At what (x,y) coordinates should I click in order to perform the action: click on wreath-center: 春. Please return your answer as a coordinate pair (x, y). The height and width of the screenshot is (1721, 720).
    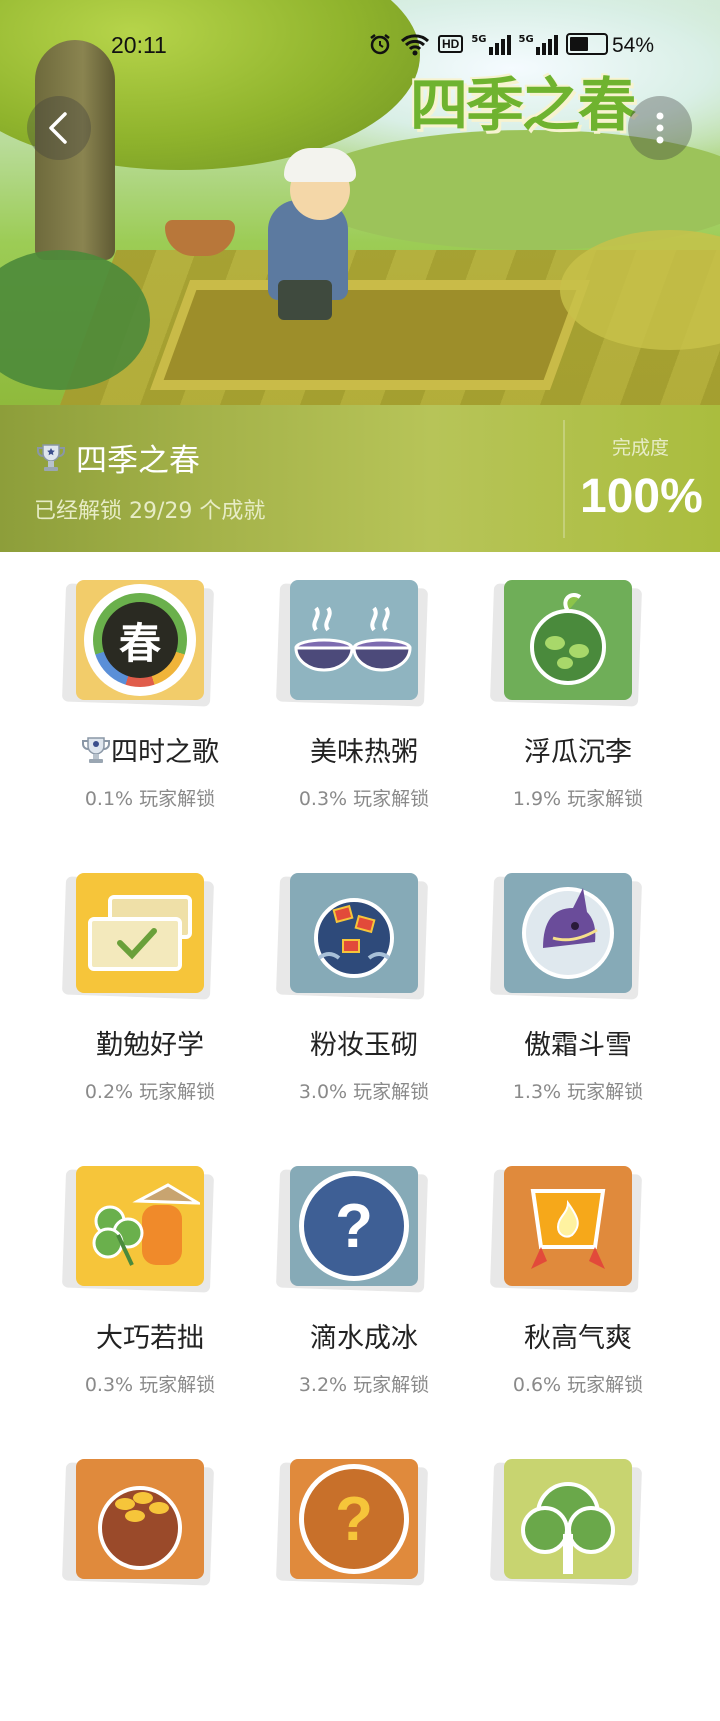
    Looking at the image, I should click on (140, 640).